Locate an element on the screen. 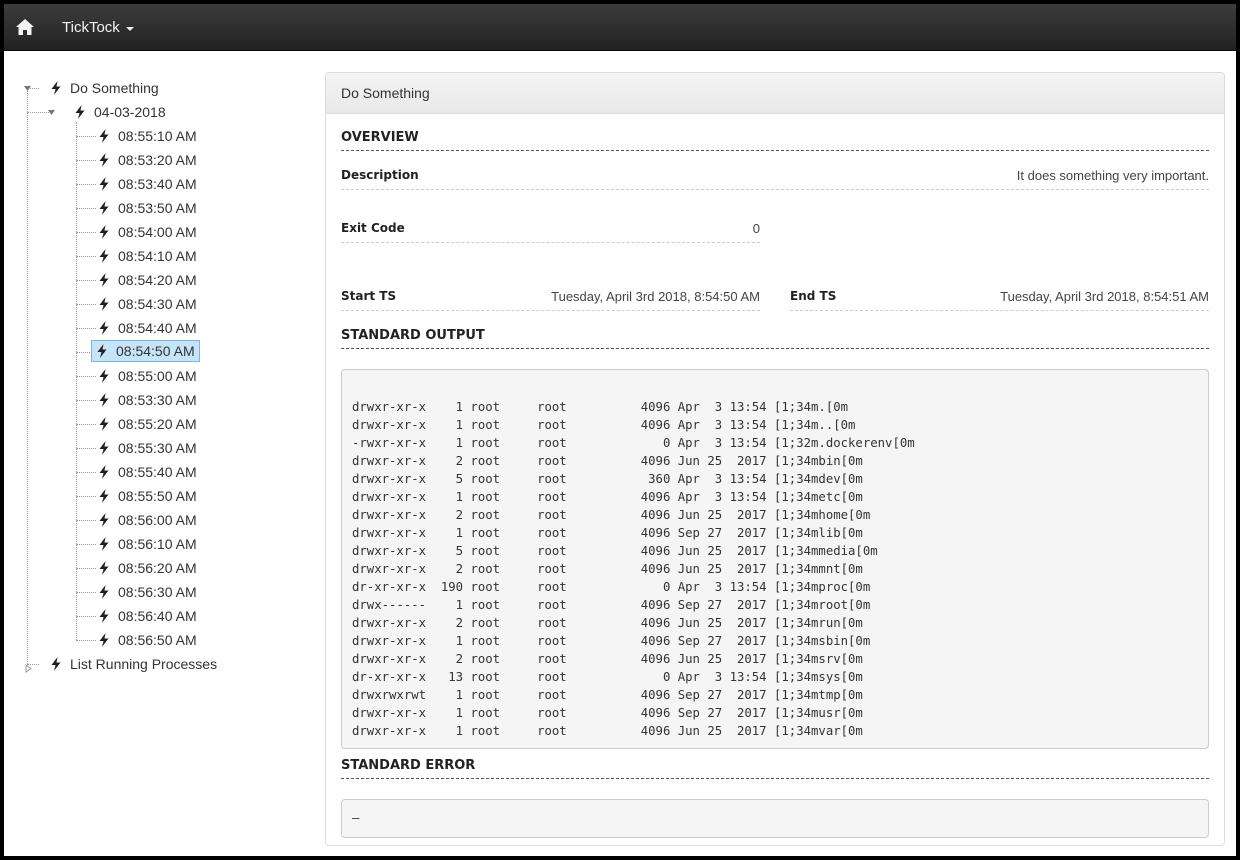  tree-node-run: 08:54:00 AM is located at coordinates (147, 232).